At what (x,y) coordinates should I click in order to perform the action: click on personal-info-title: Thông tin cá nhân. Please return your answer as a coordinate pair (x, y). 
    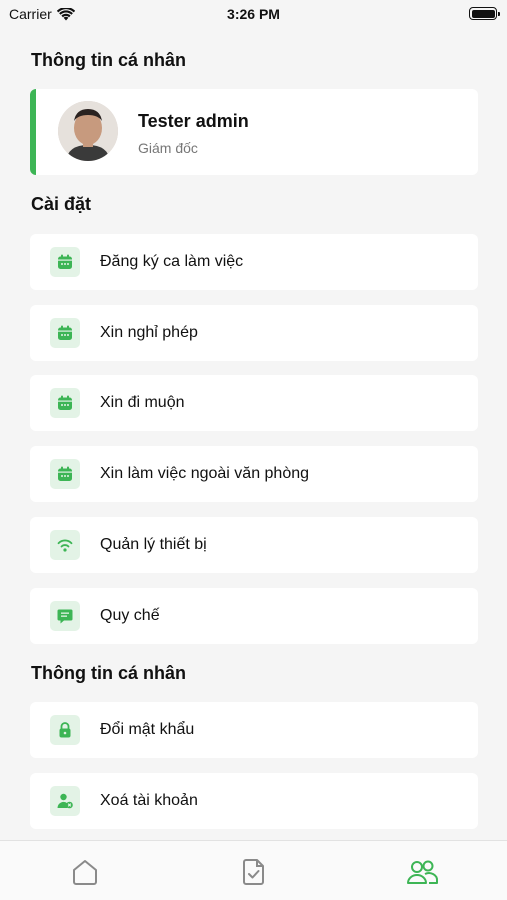
    Looking at the image, I should click on (108, 60).